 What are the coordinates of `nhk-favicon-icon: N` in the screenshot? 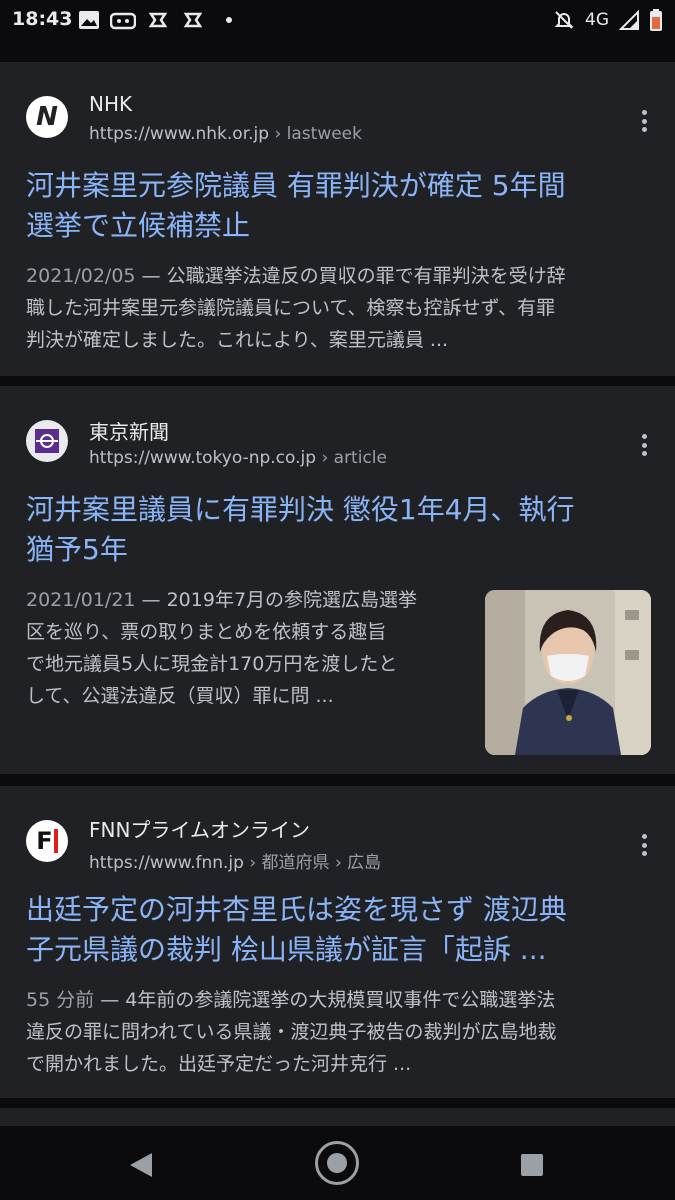 It's located at (47, 117).